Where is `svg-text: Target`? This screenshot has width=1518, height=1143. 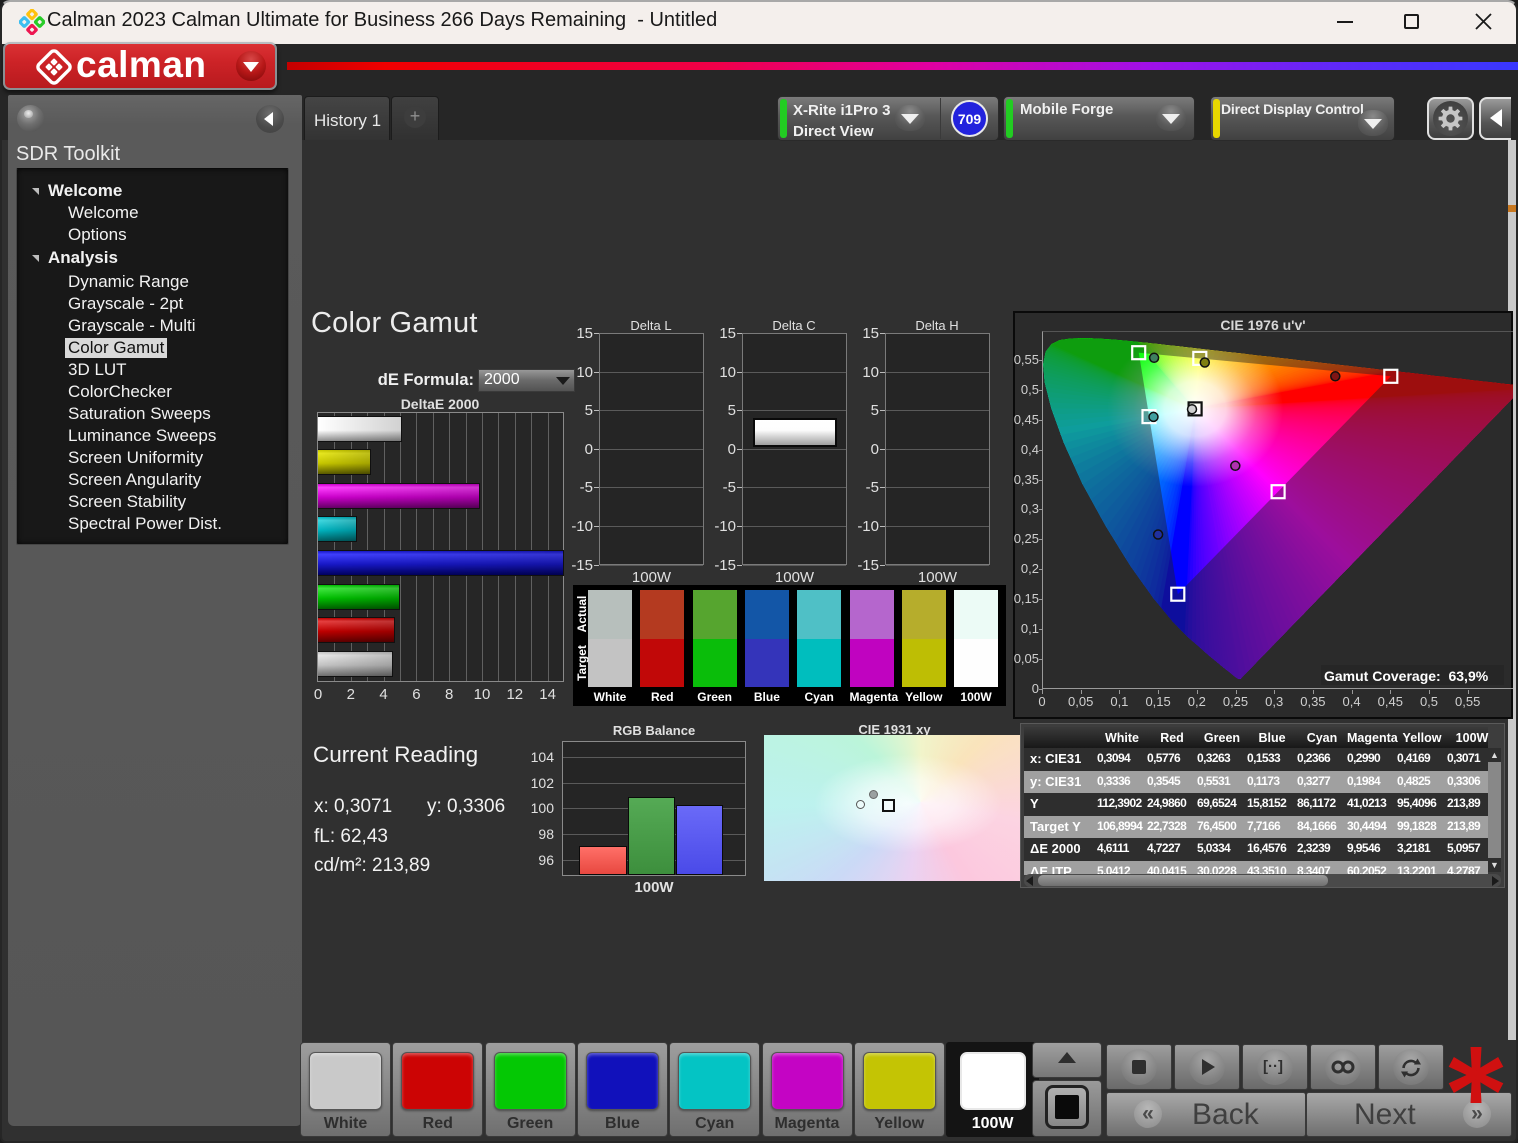
svg-text: Target is located at coordinates (582, 663).